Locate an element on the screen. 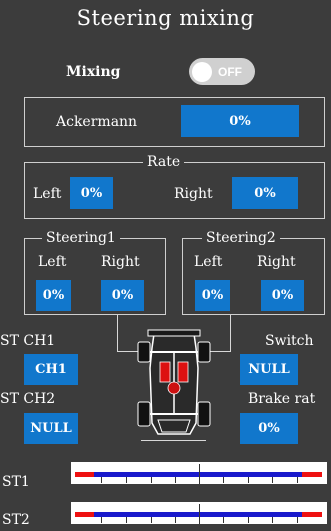 This screenshot has height=531, width=331. rate-left-value-button: 0% is located at coordinates (91, 193).